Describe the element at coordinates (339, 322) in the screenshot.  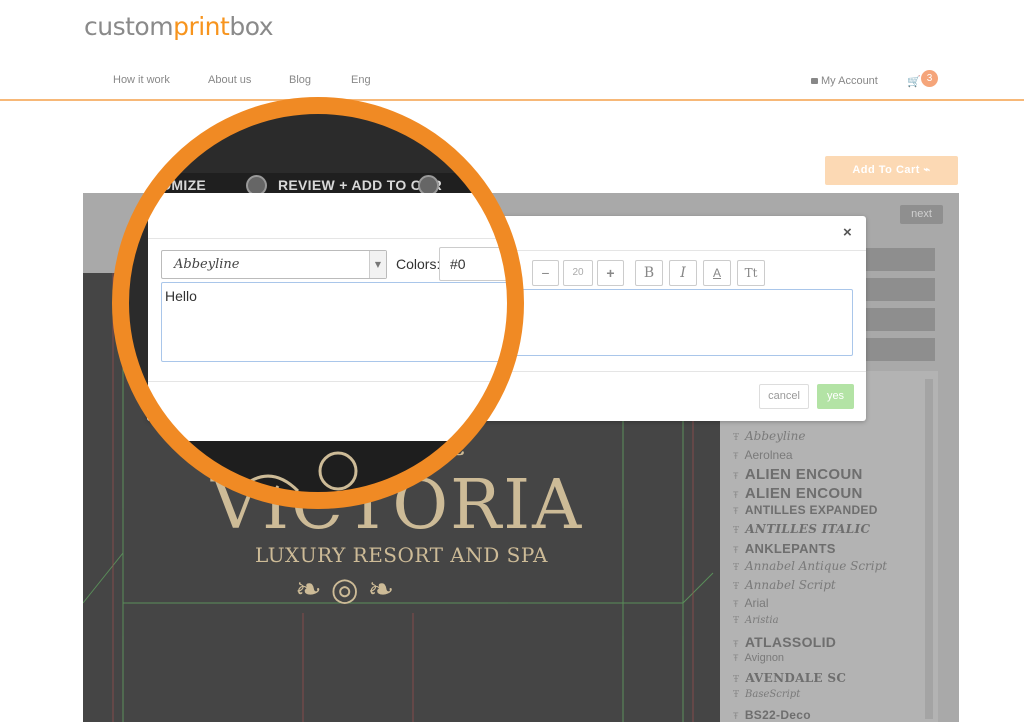
I see `magnified-text-input: Hello` at that location.